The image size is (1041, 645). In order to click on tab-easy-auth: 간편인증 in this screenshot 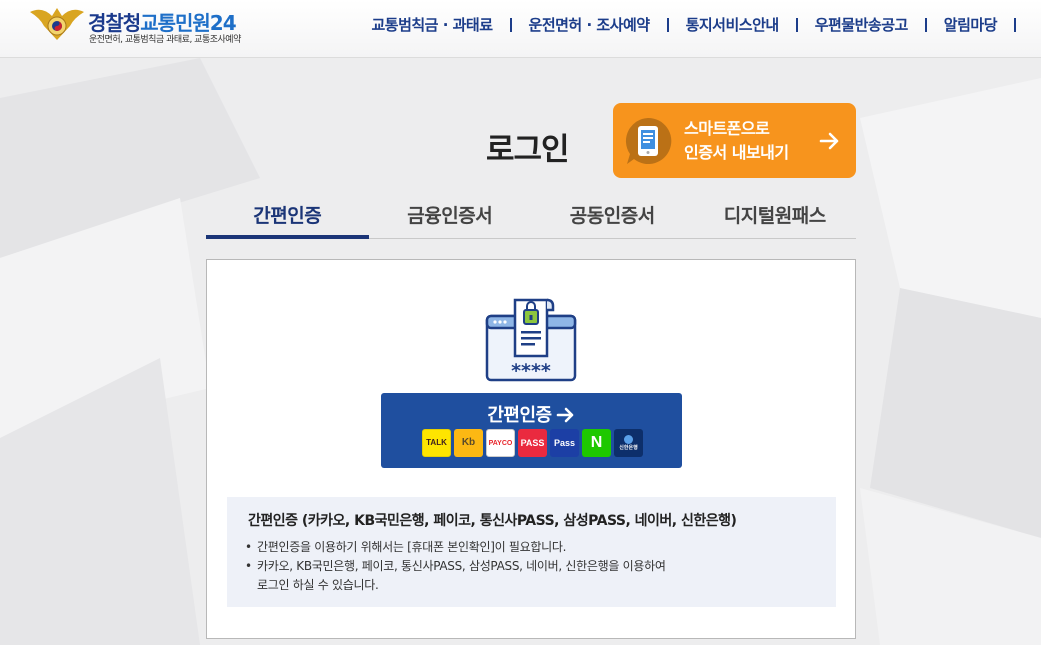, I will do `click(287, 215)`.